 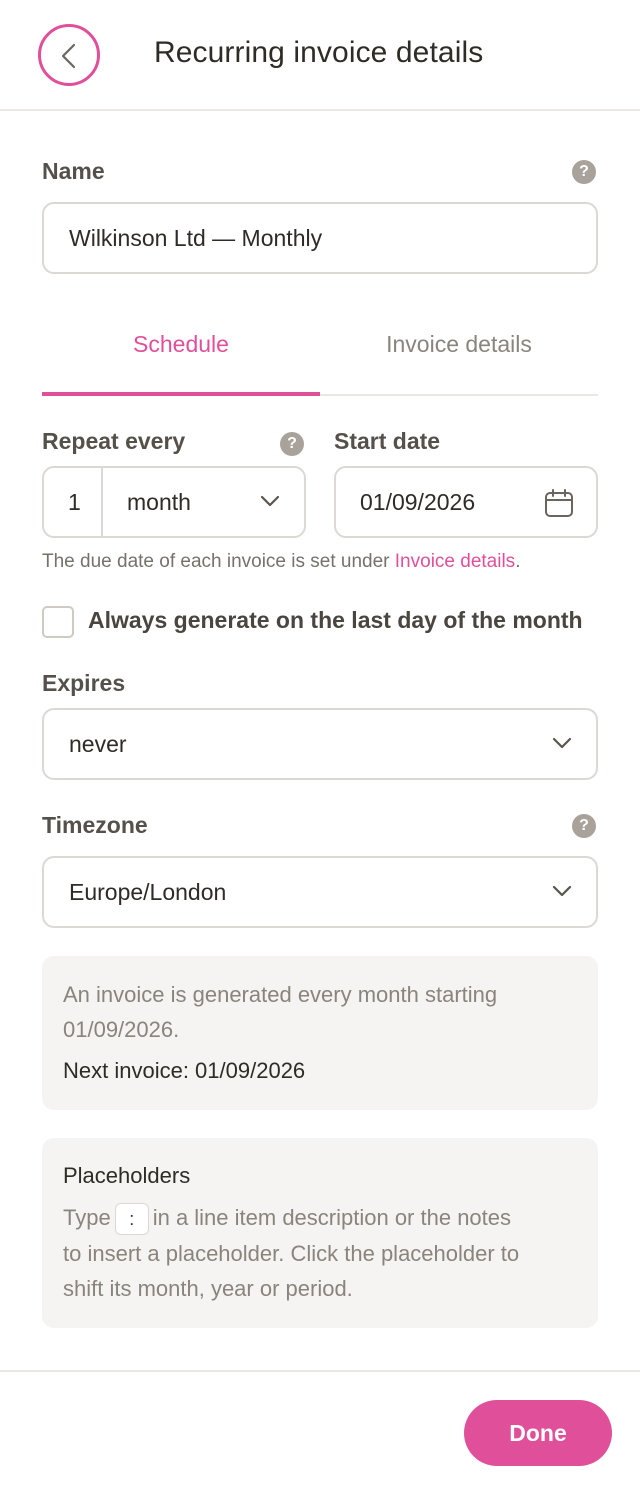 I want to click on placeholders-title: Placeholders, so click(x=127, y=1175).